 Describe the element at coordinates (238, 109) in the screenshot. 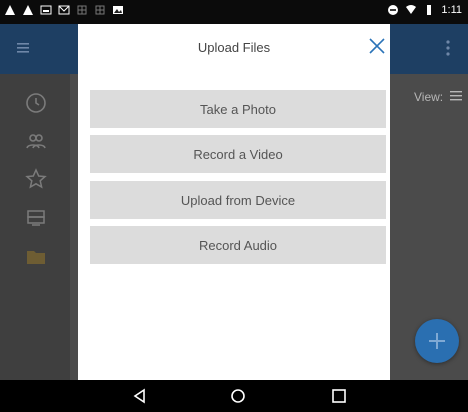

I see `take-photo-button: Take a Photo` at that location.